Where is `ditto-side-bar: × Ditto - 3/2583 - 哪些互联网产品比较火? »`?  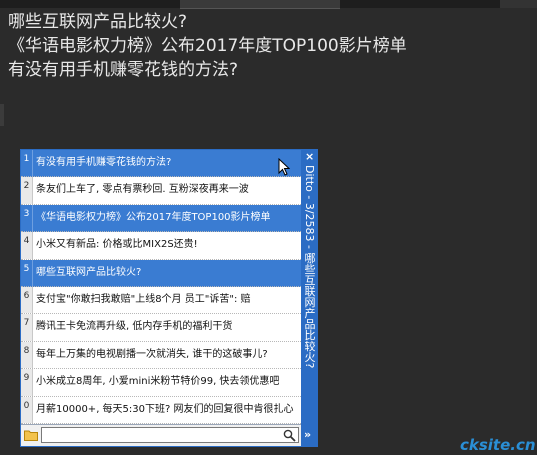 ditto-side-bar: × Ditto - 3/2583 - 哪些互联网产品比较火? » is located at coordinates (309, 298).